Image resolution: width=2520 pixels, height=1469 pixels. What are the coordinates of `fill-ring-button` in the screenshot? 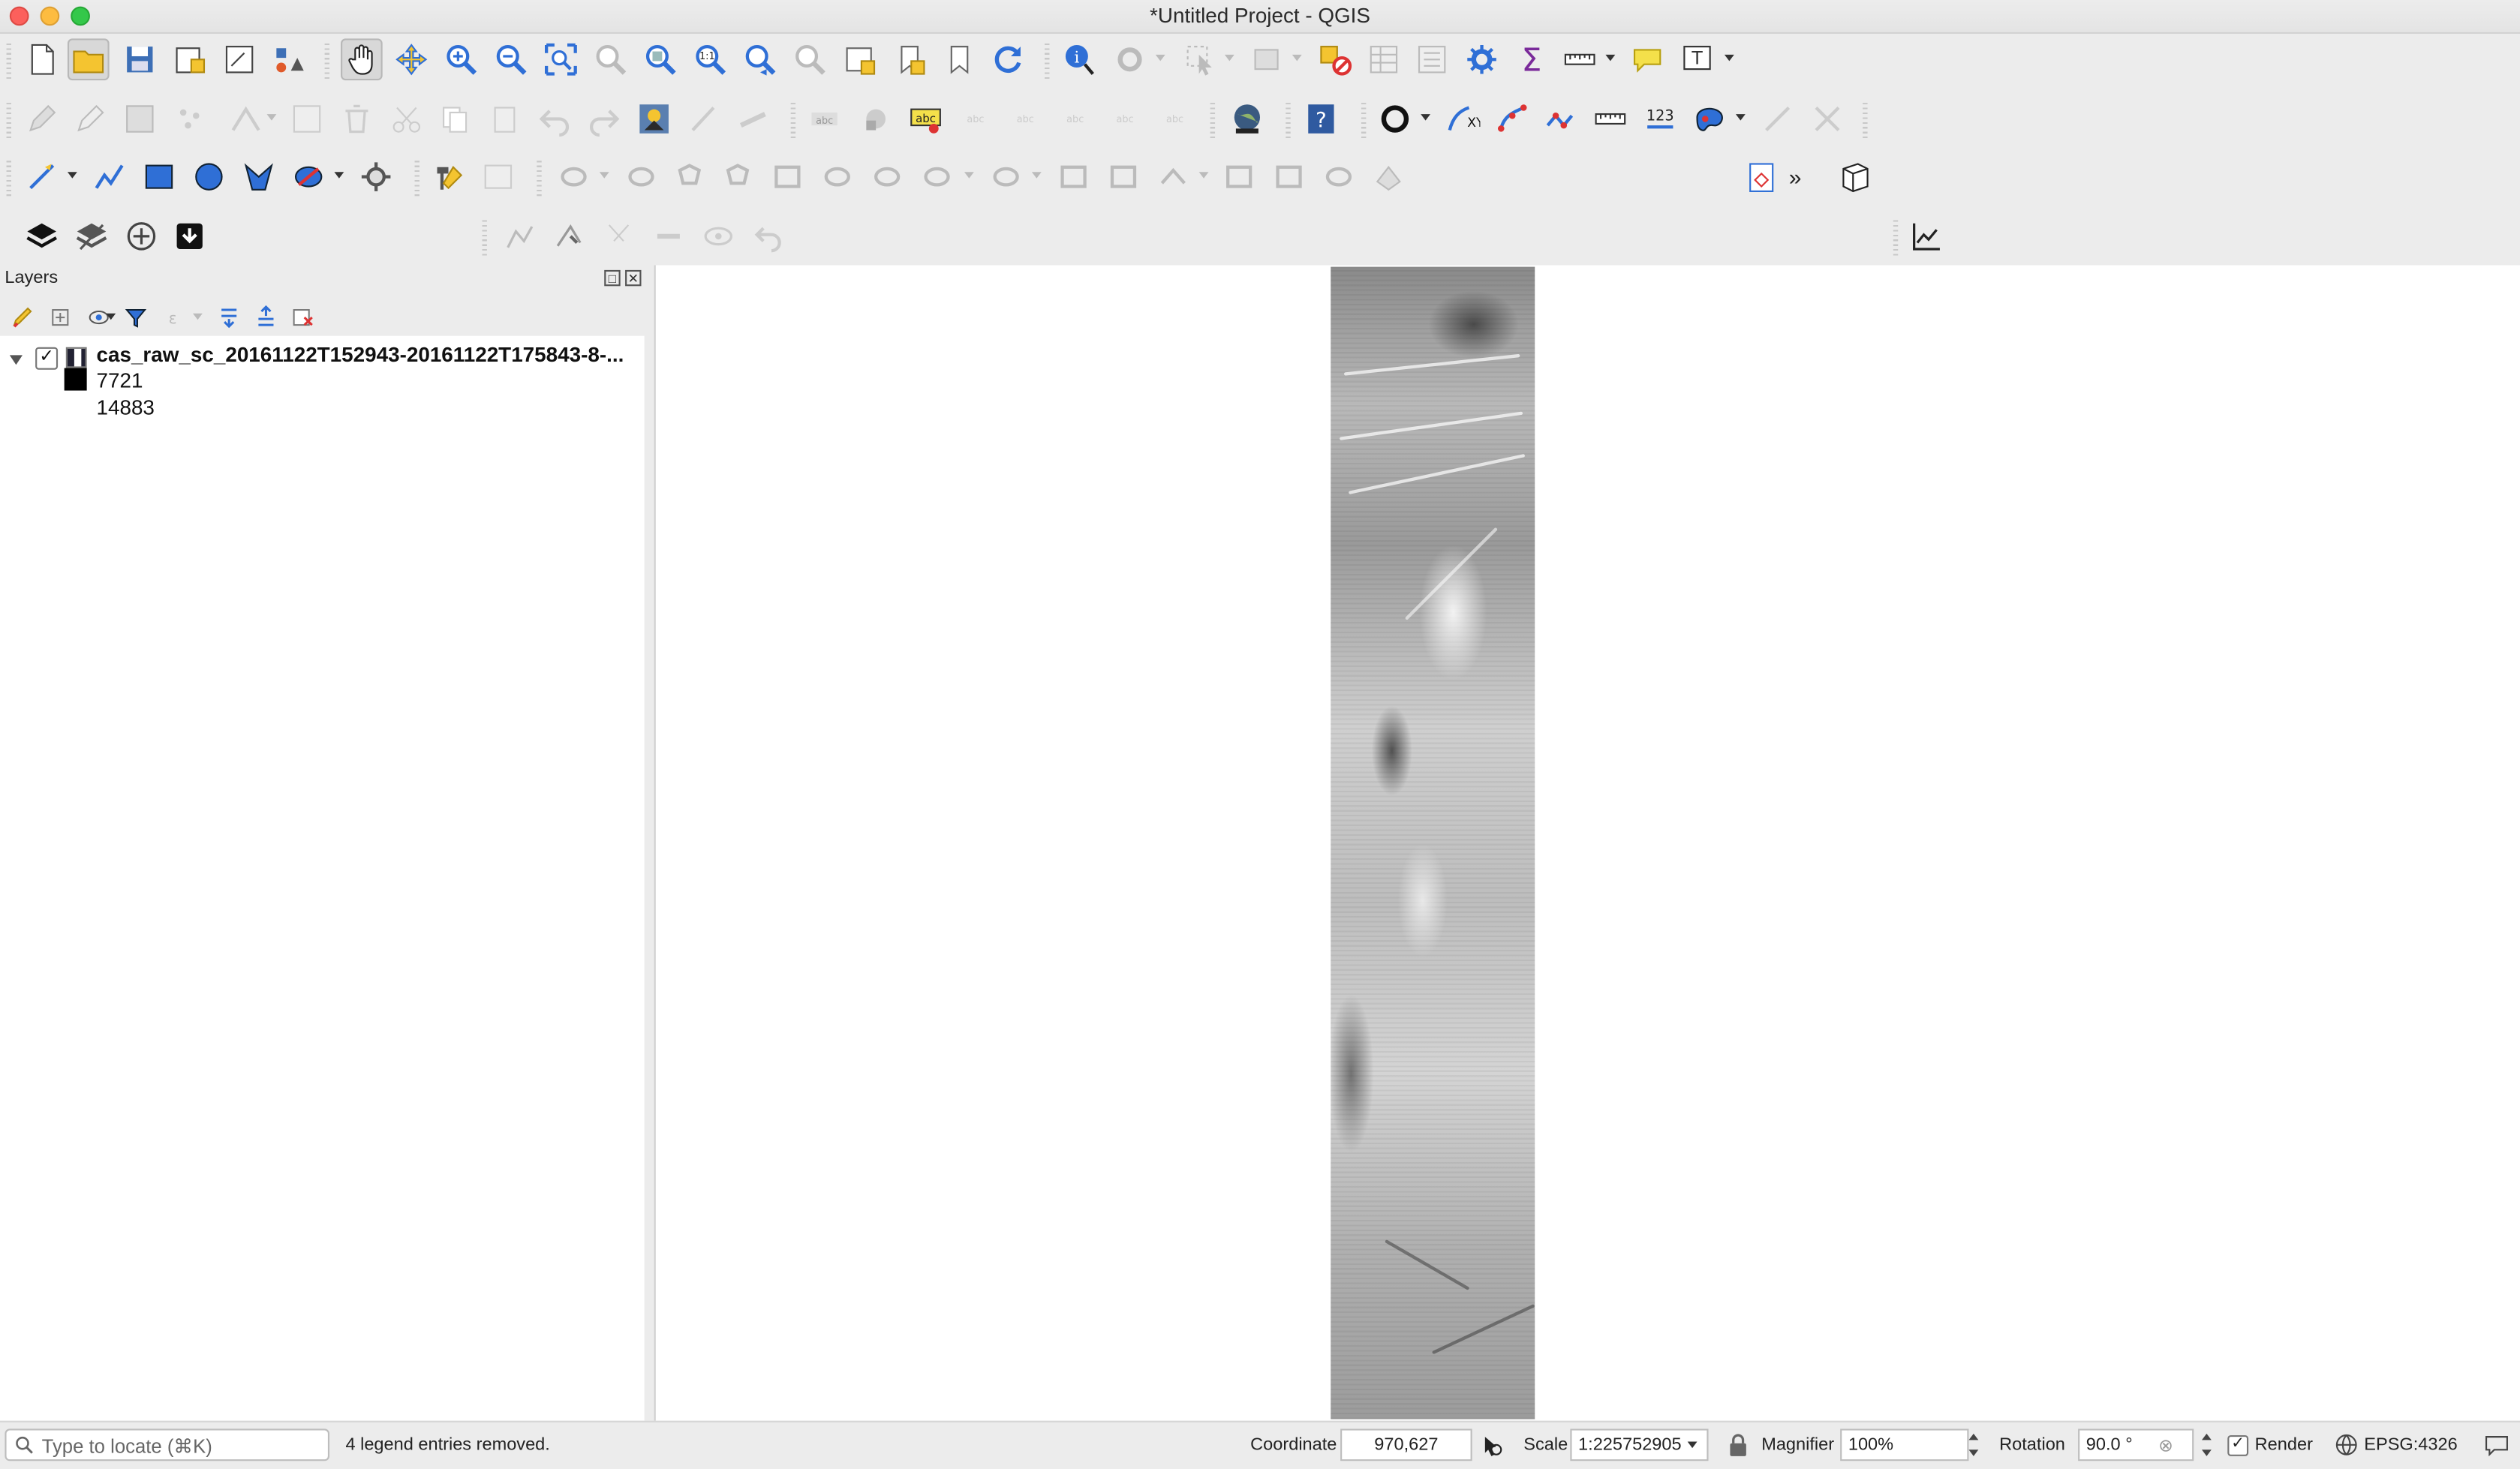 It's located at (788, 177).